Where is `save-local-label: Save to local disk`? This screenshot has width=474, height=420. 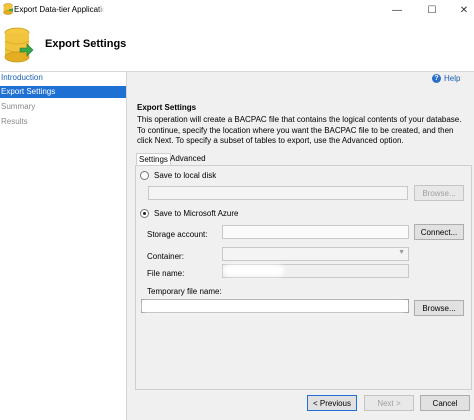 save-local-label: Save to local disk is located at coordinates (185, 175).